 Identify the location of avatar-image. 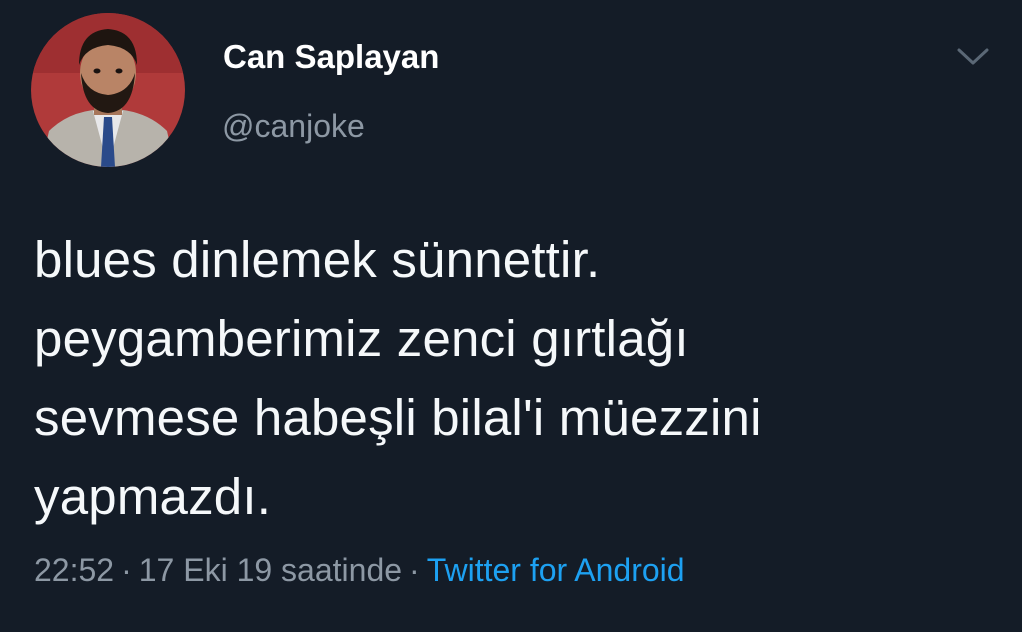
(108, 90).